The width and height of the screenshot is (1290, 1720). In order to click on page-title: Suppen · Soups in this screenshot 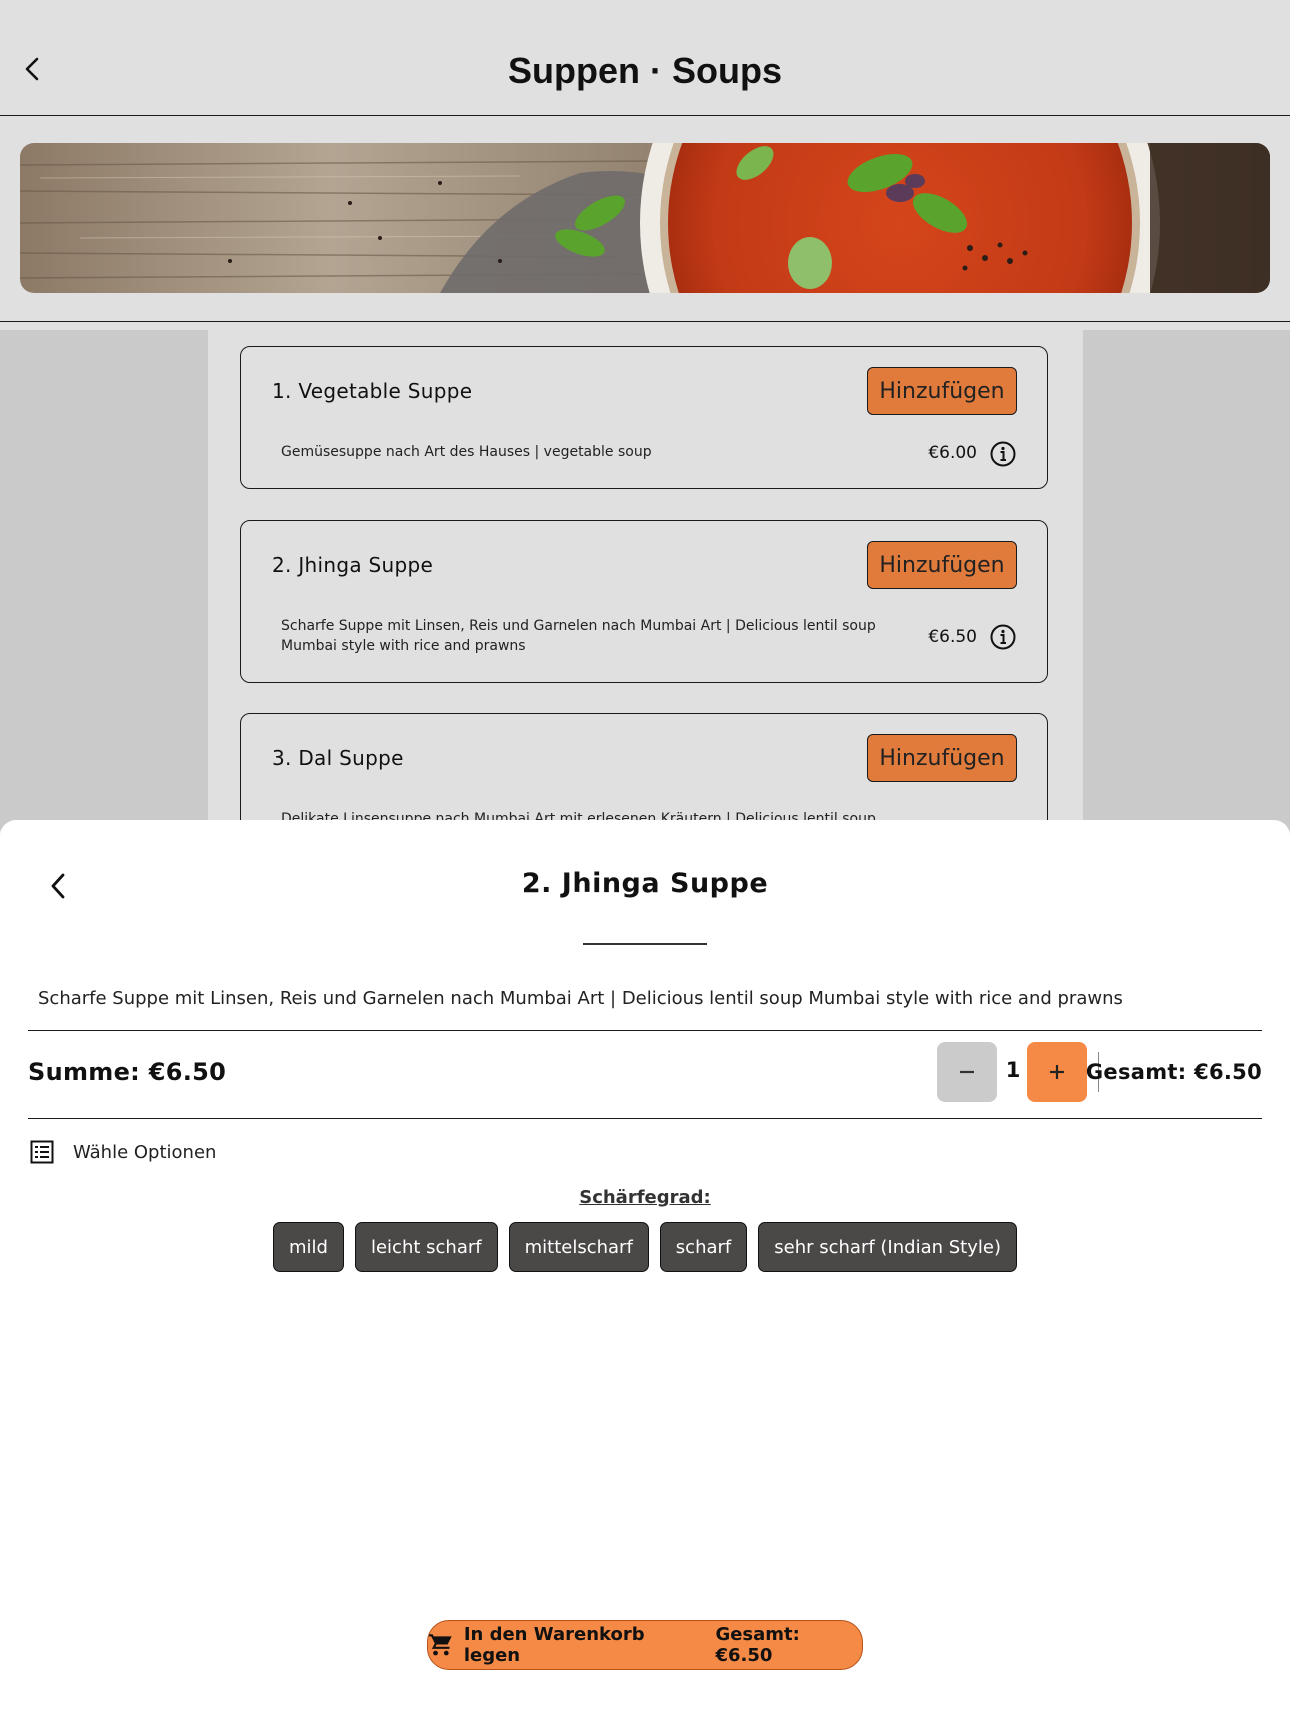, I will do `click(645, 70)`.